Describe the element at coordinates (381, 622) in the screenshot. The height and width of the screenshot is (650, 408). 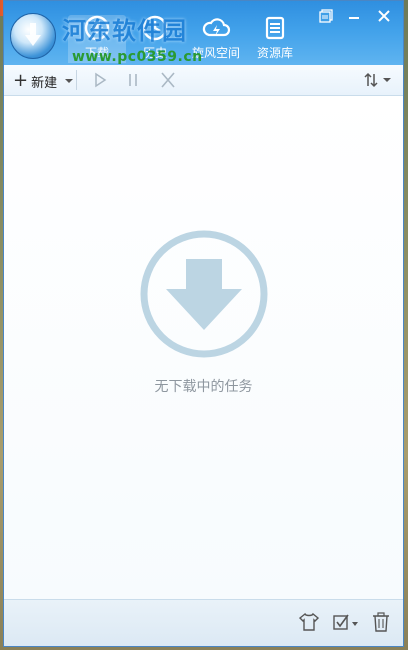
I see `trash-icon` at that location.